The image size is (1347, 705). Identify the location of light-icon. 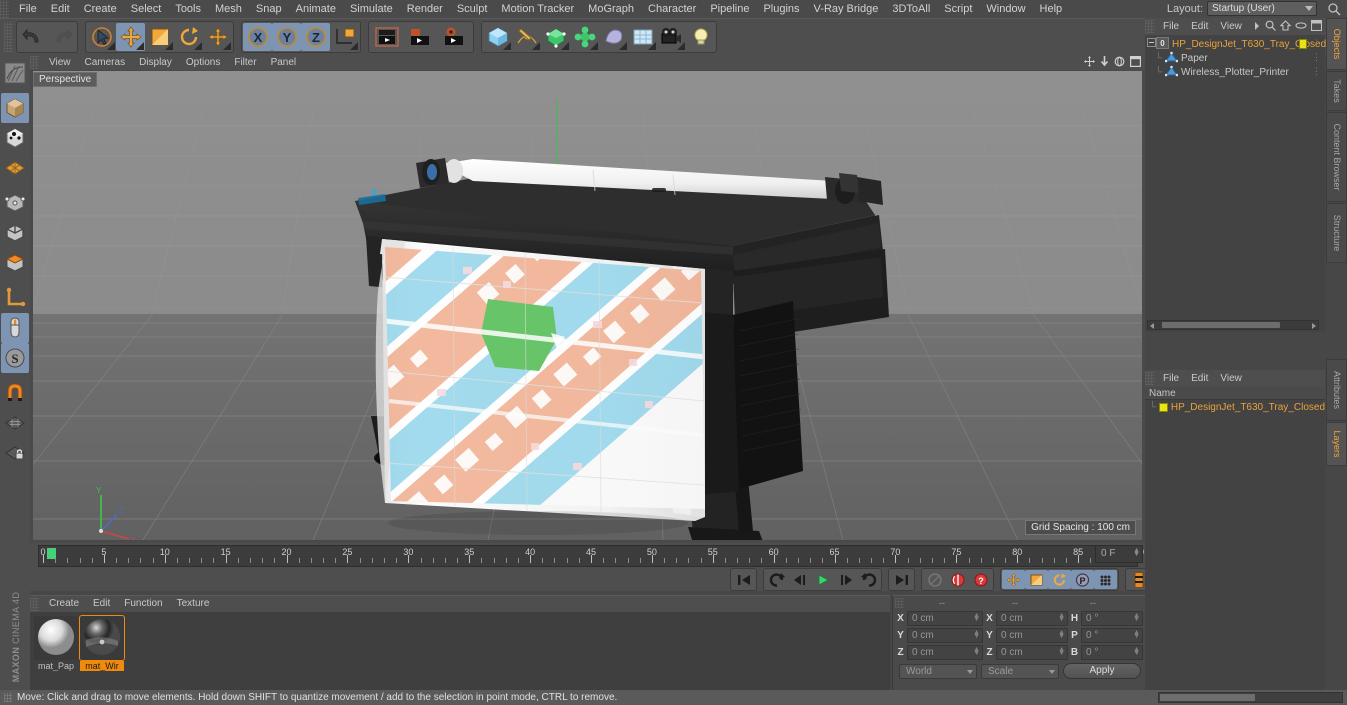
(700, 37).